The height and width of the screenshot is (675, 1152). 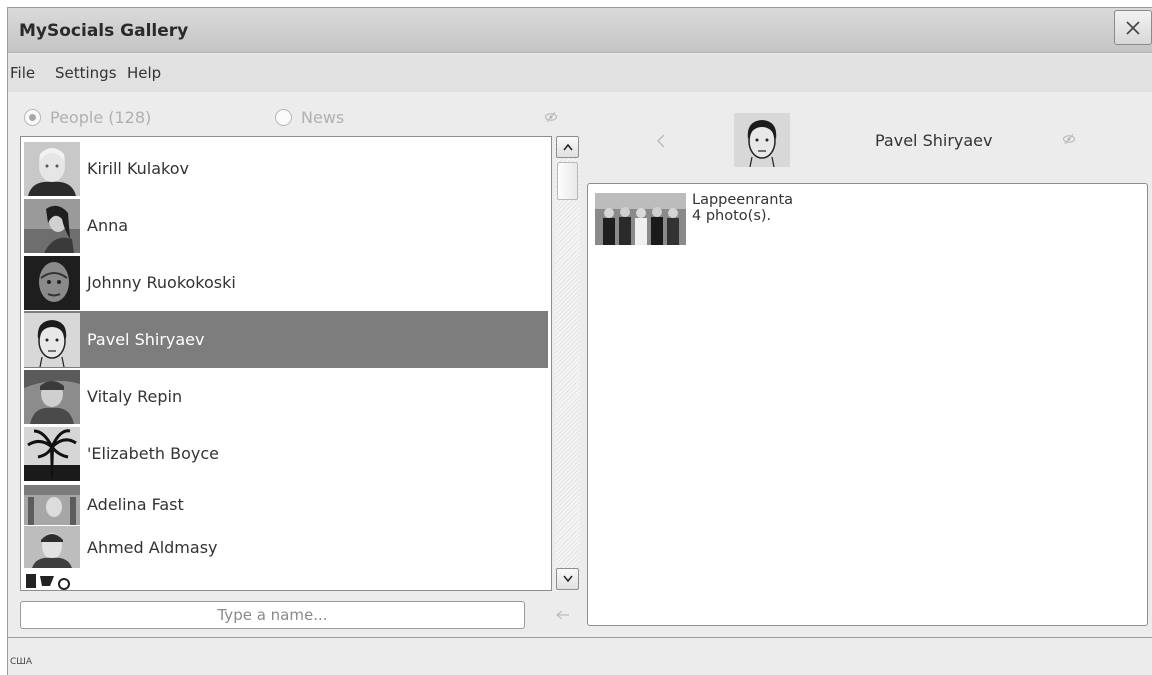 I want to click on close-button, so click(x=1133, y=27).